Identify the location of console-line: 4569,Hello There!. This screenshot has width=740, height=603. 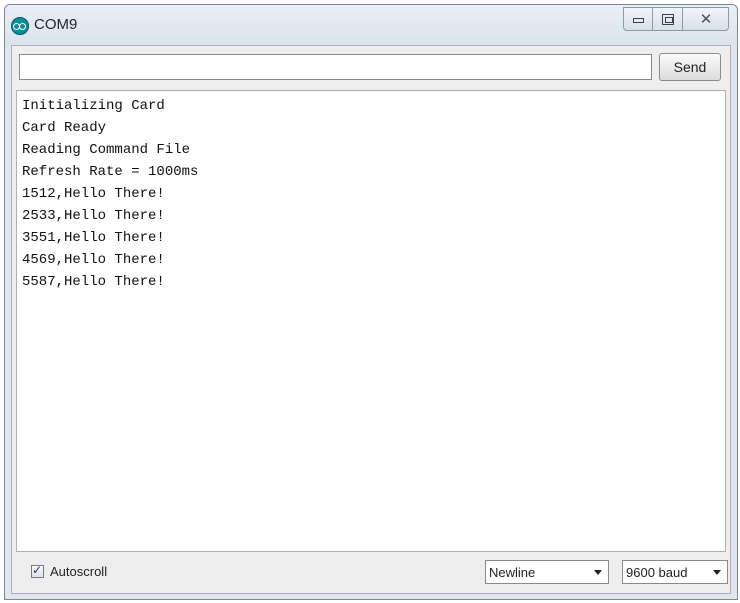
(93, 260).